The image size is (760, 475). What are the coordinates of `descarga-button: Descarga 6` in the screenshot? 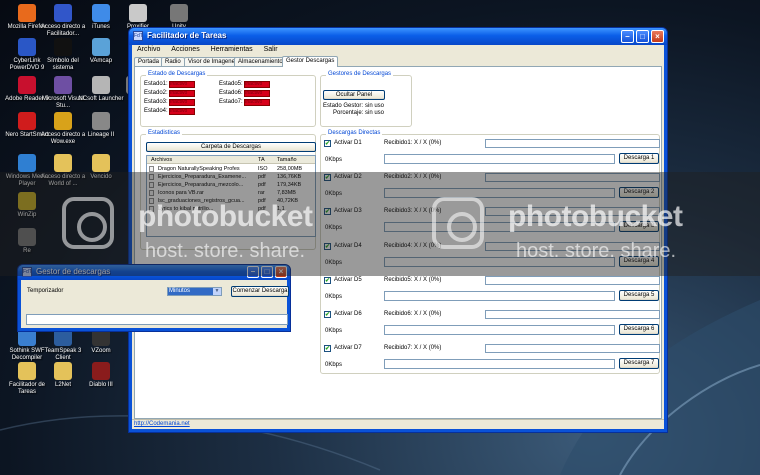 It's located at (639, 329).